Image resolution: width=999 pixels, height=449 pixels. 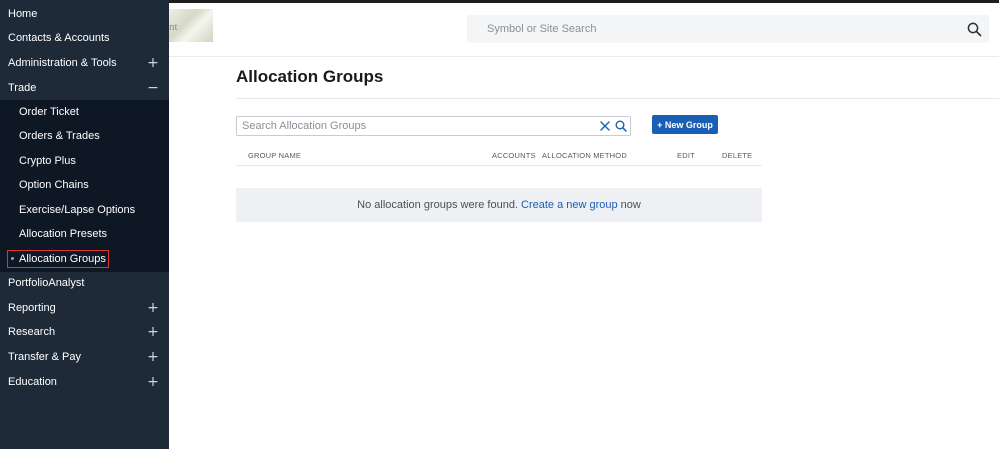 I want to click on minus-icon: −, so click(x=153, y=88).